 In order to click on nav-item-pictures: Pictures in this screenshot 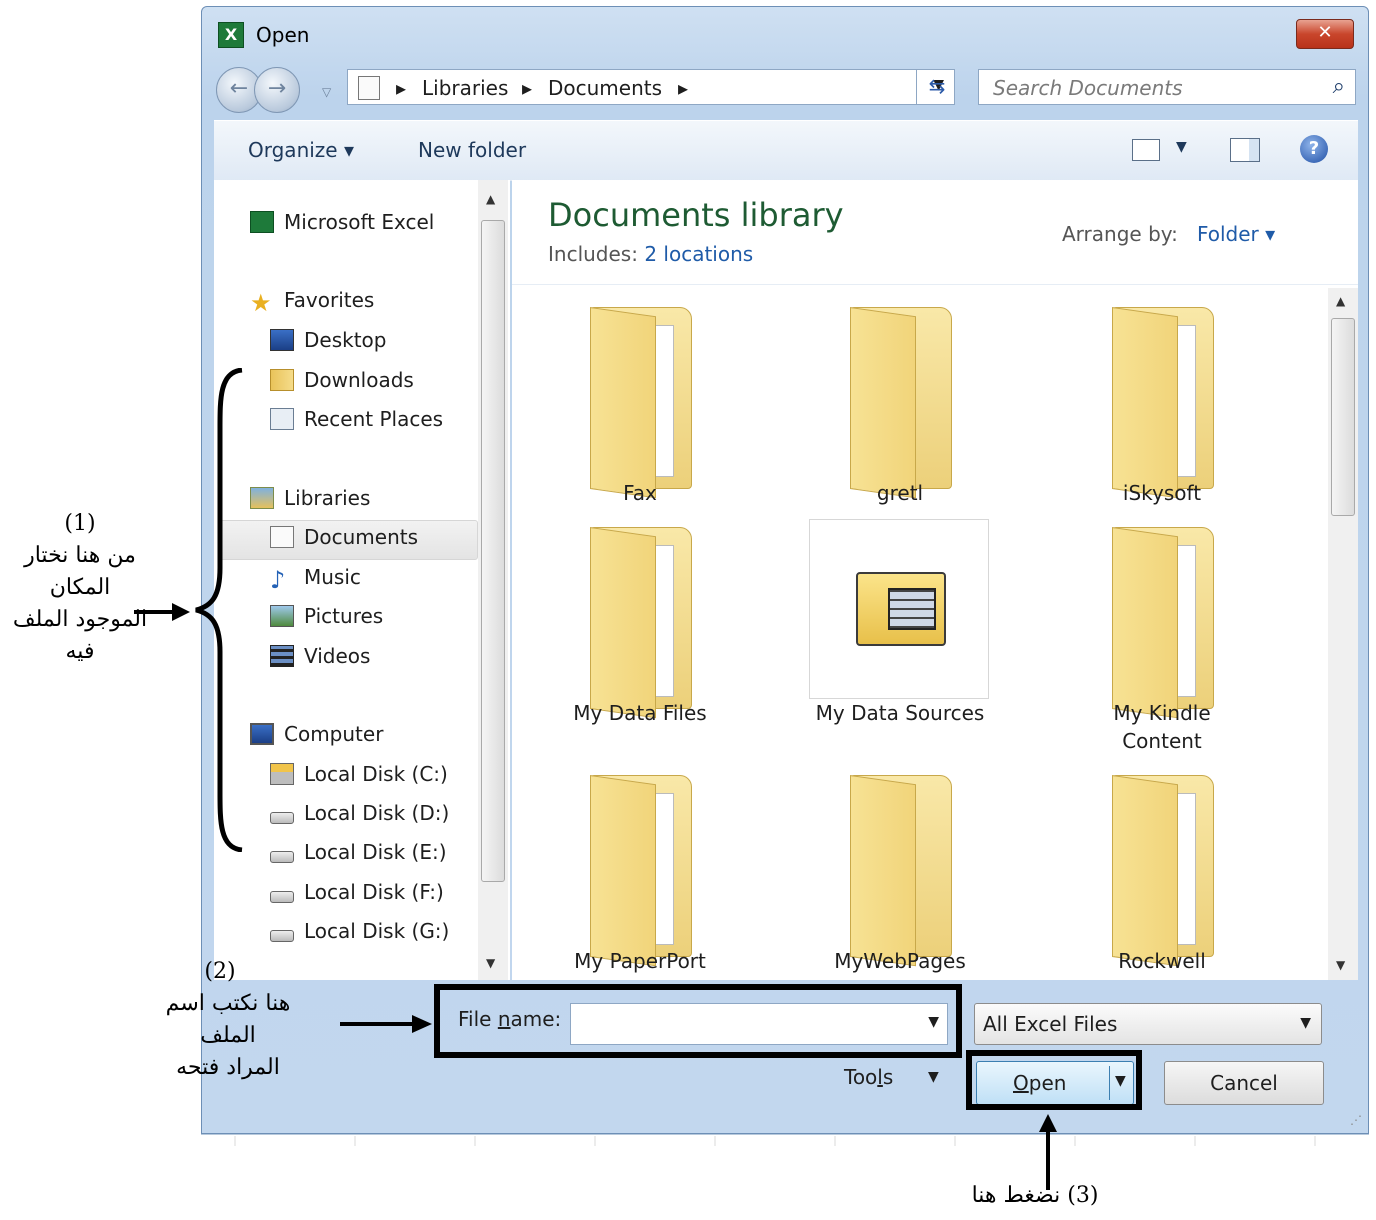, I will do `click(326, 616)`.